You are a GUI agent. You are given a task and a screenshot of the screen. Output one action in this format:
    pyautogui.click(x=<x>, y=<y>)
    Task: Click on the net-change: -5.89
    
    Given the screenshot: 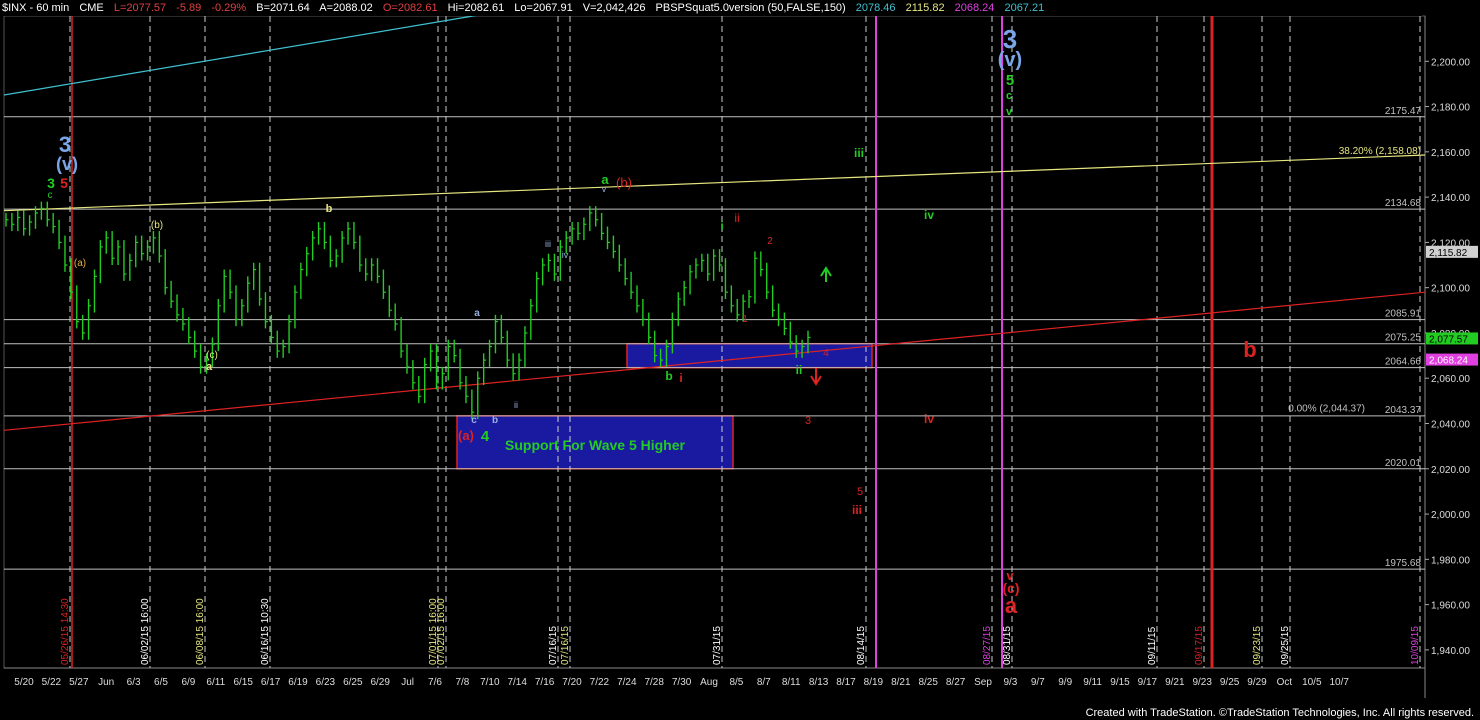 What is the action you would take?
    pyautogui.click(x=189, y=8)
    